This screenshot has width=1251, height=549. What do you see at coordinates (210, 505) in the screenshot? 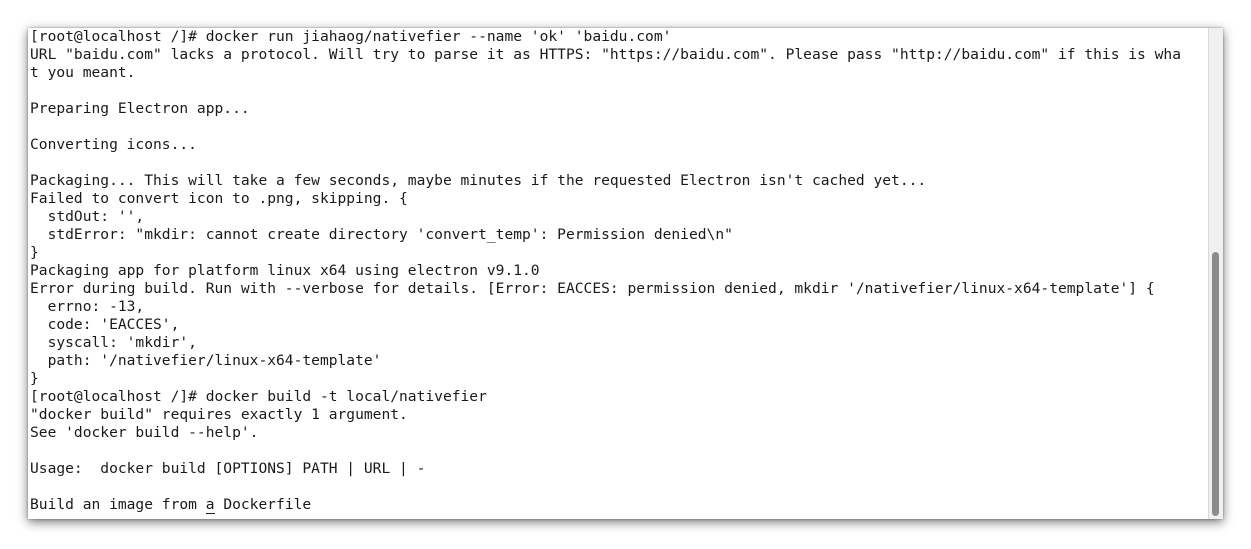
I see `text-cursor: a` at bounding box center [210, 505].